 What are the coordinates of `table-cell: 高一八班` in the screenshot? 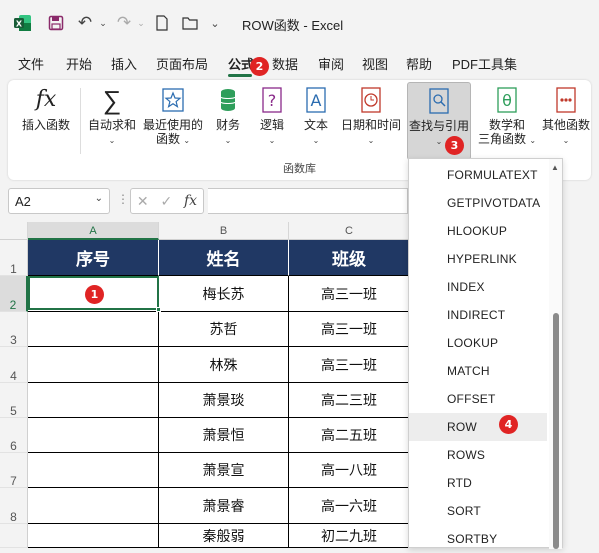 It's located at (349, 470).